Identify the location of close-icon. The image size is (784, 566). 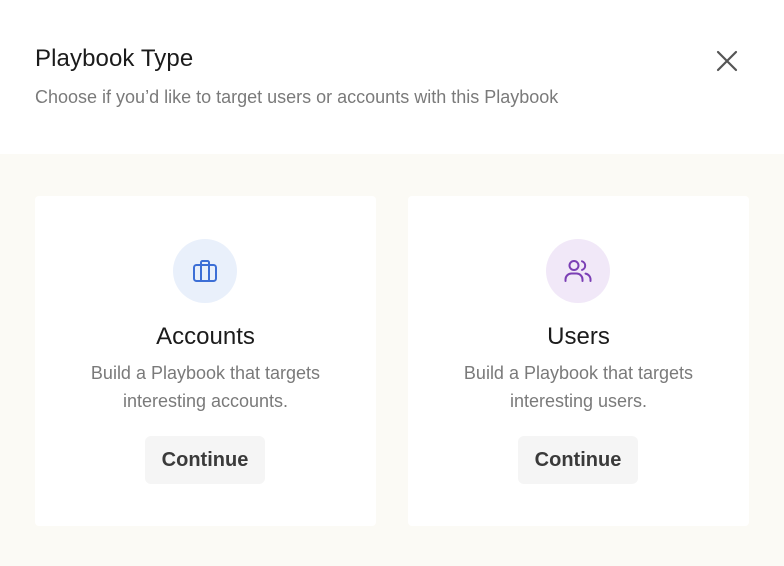
(727, 61).